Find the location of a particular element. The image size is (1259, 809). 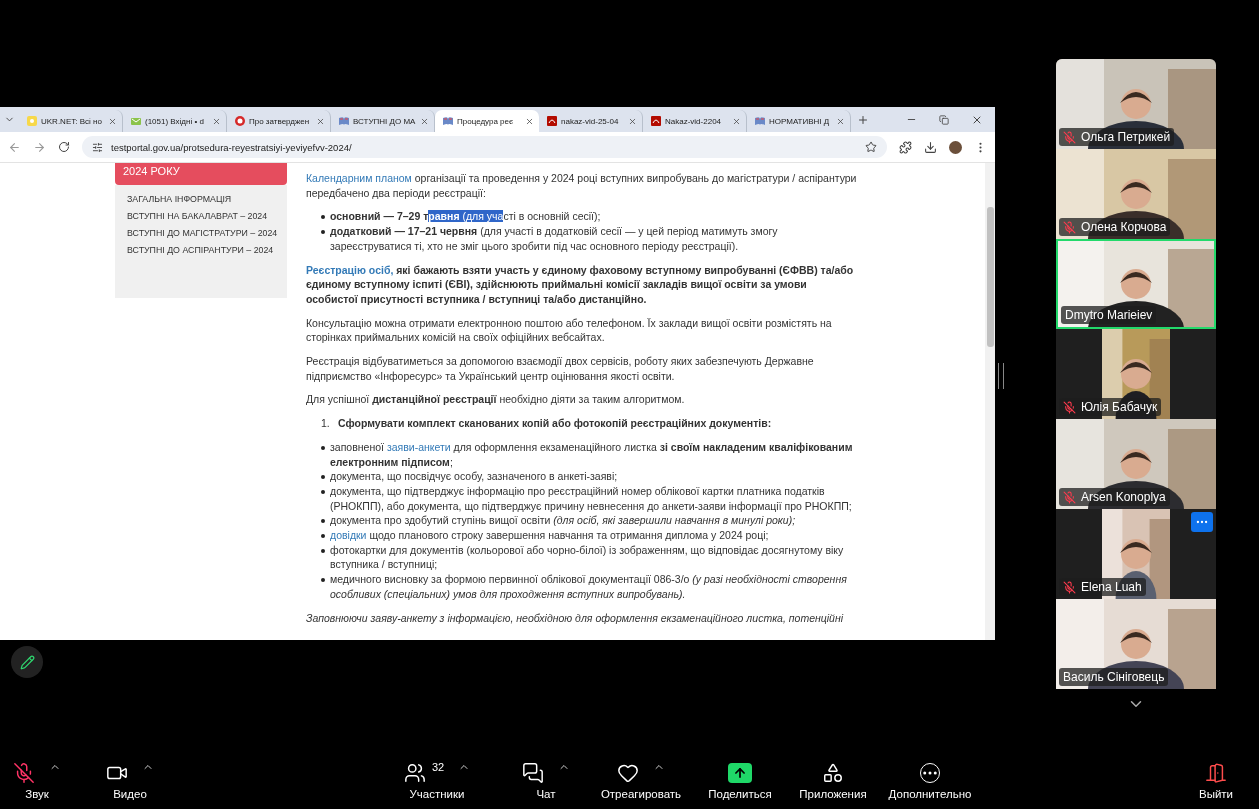

restore-icon is located at coordinates (944, 119).